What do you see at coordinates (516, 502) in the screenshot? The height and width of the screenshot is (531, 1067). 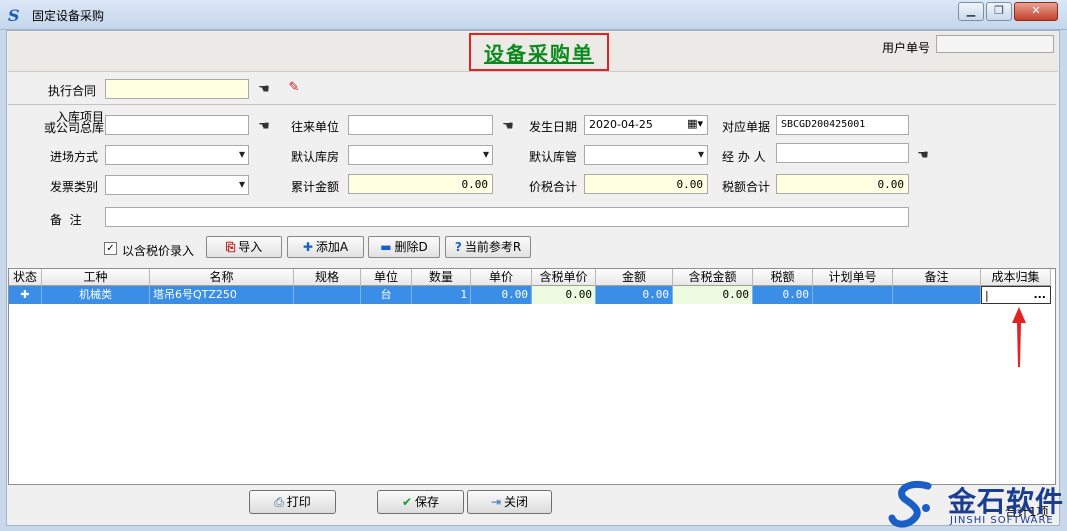 I see `close-label: 关闭` at bounding box center [516, 502].